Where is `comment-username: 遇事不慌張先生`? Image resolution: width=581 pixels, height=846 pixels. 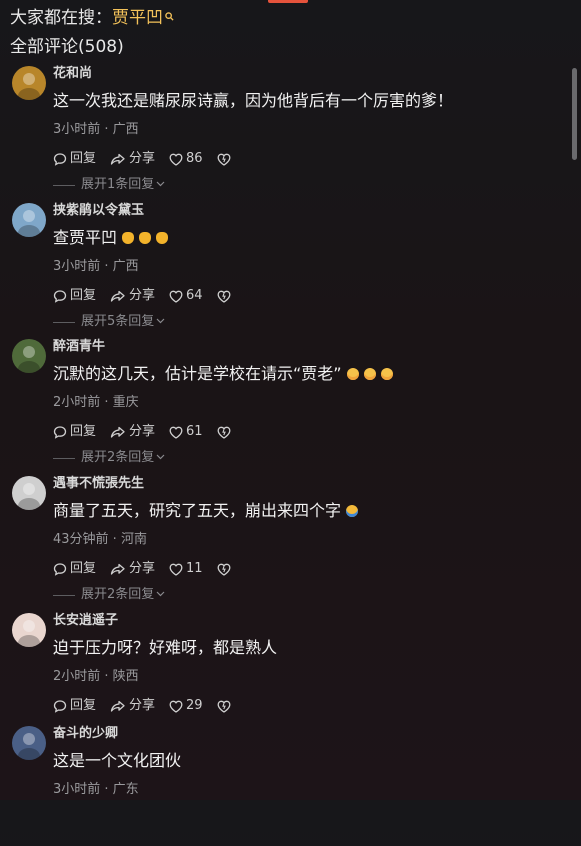
comment-username: 遇事不慌張先生 is located at coordinates (98, 484).